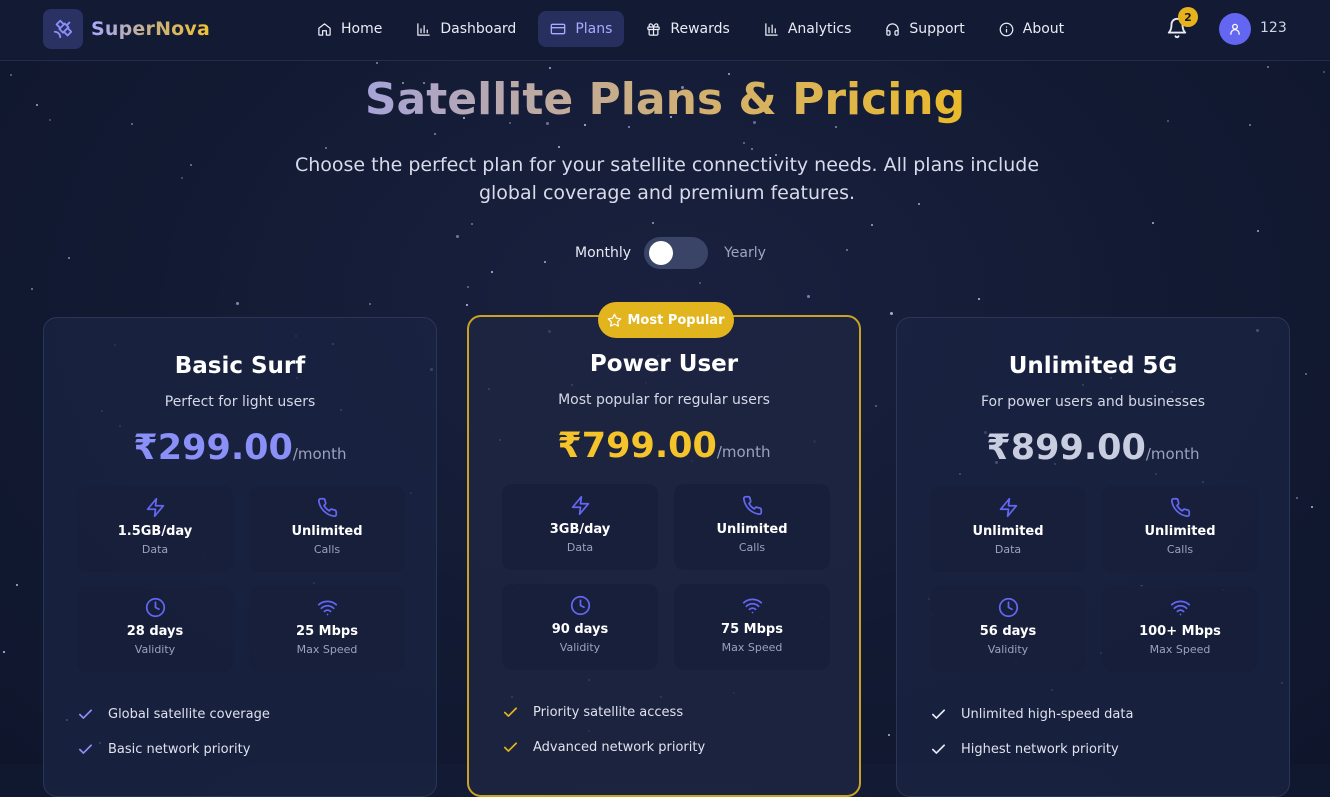 The height and width of the screenshot is (797, 1330). I want to click on stat-value: 75 Mbps, so click(752, 629).